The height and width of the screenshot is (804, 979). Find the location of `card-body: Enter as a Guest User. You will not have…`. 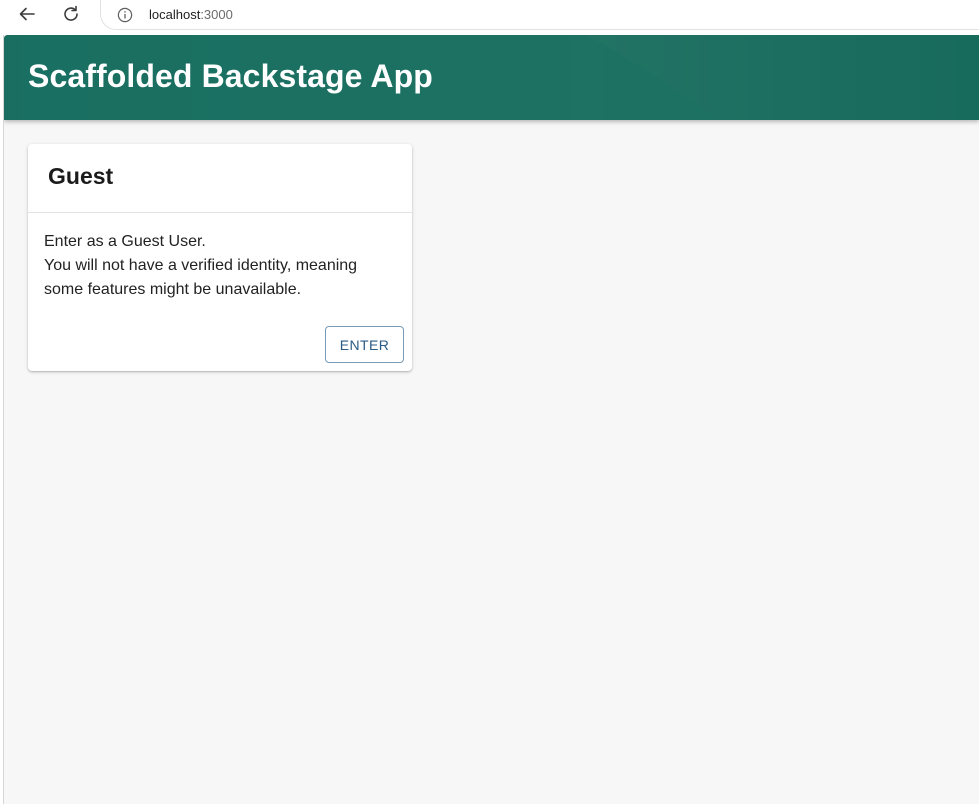

card-body: Enter as a Guest User. You will not have… is located at coordinates (220, 257).